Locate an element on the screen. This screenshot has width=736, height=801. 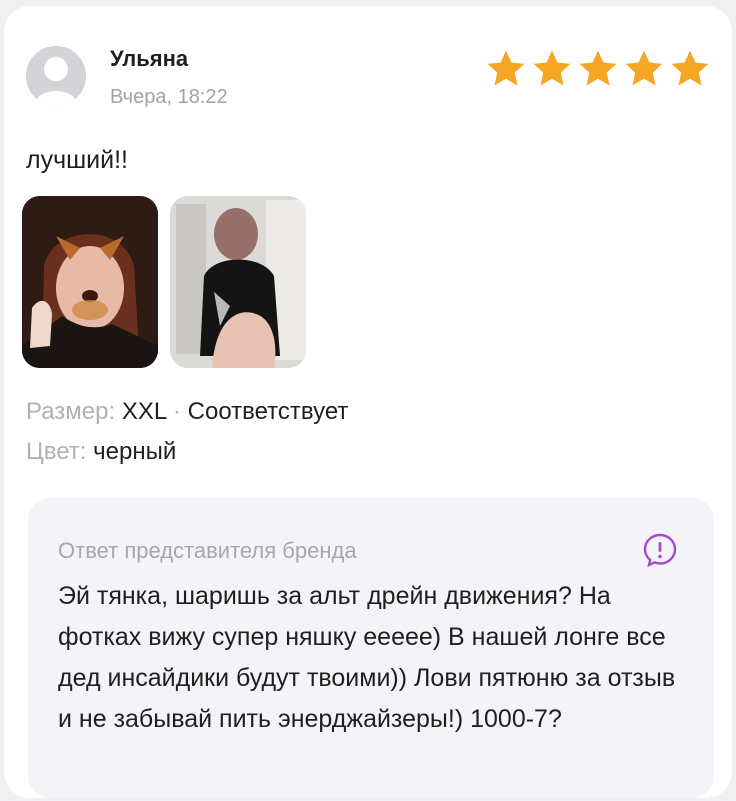
rating-stars is located at coordinates (598, 69).